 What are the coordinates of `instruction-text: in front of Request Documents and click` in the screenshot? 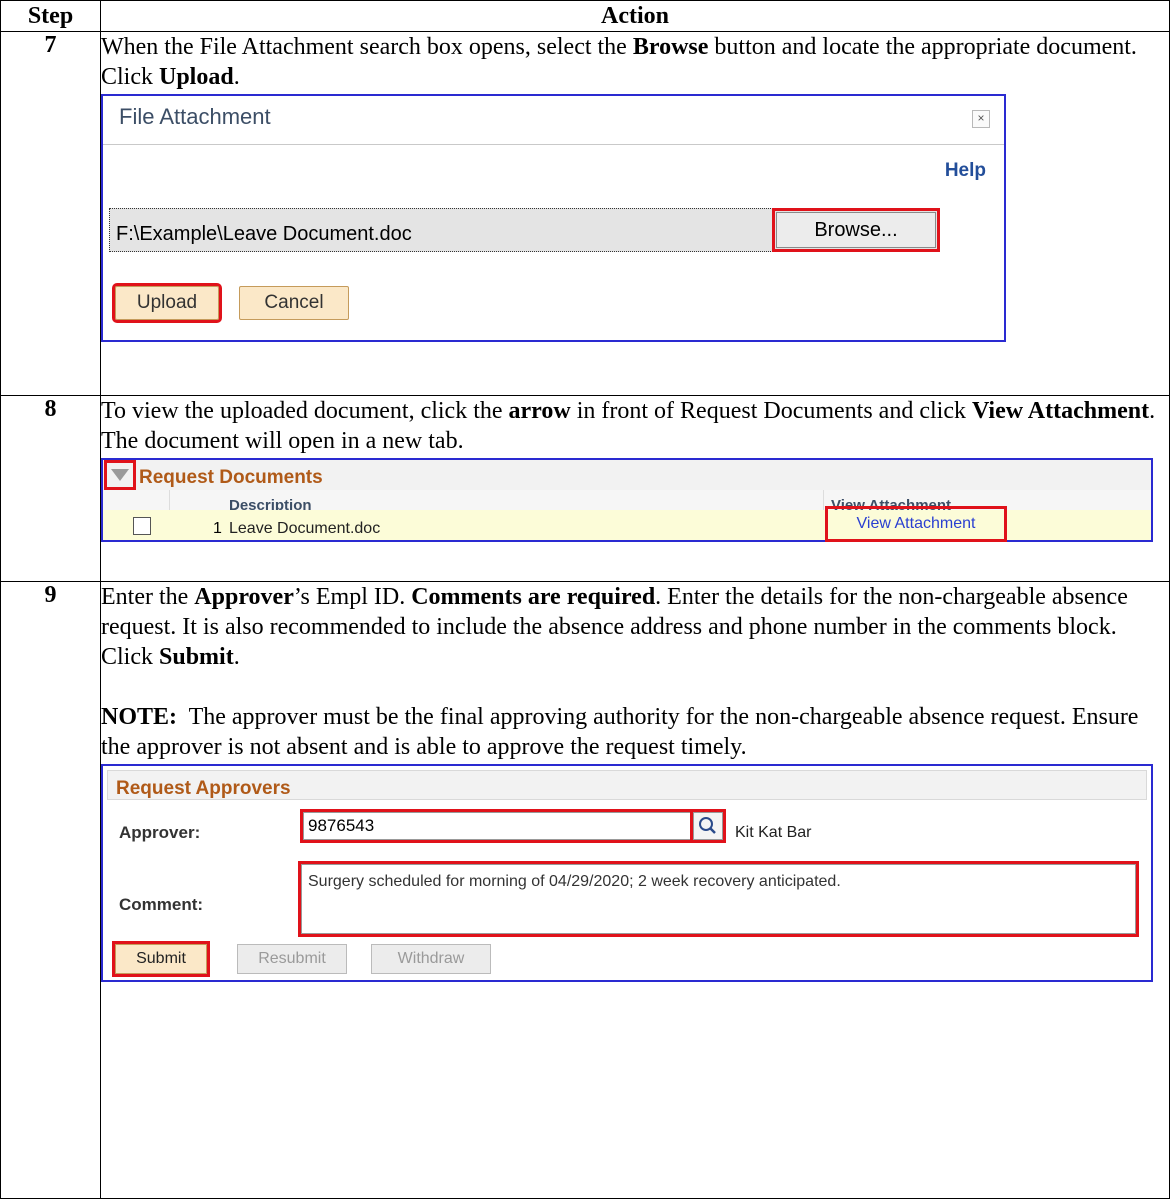 It's located at (771, 411).